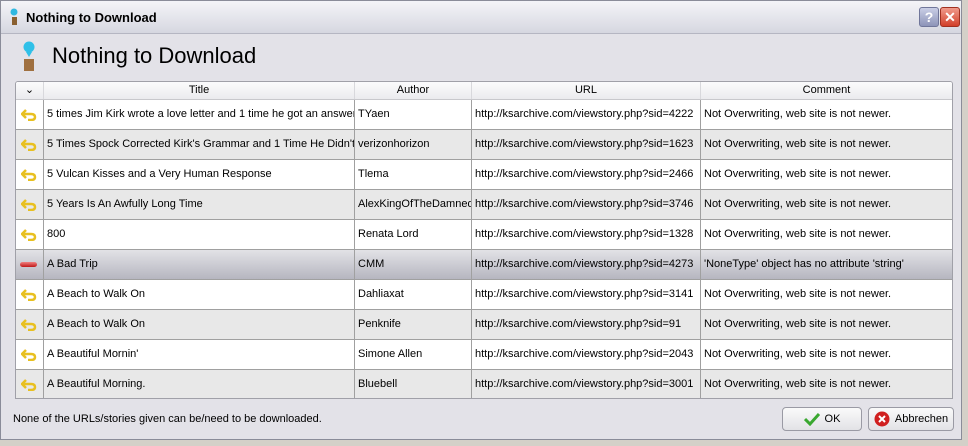 This screenshot has width=968, height=446. Describe the element at coordinates (413, 114) in the screenshot. I see `author-cell: TYaen` at that location.